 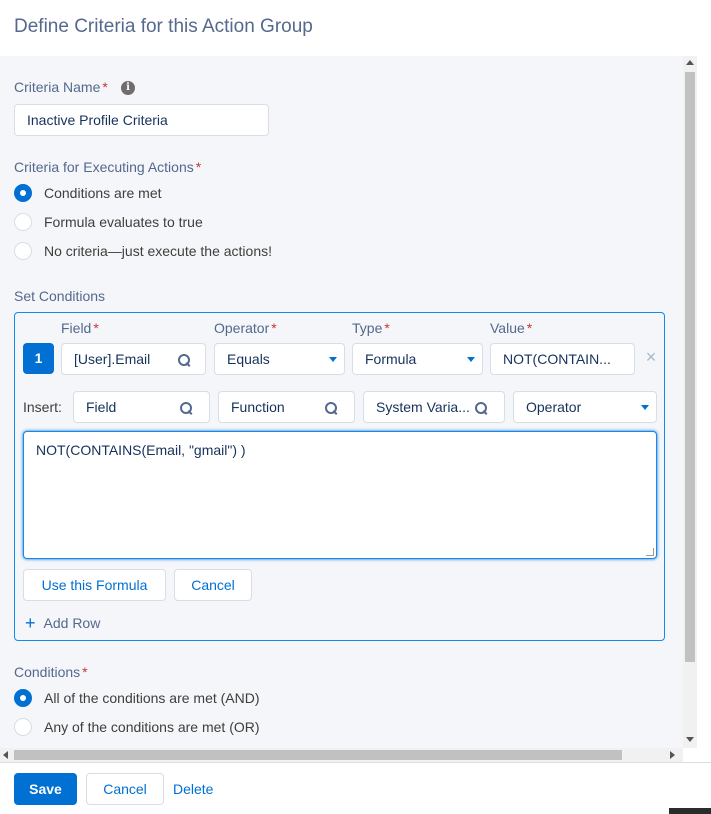 I want to click on scroll-right-icon, so click(x=672, y=755).